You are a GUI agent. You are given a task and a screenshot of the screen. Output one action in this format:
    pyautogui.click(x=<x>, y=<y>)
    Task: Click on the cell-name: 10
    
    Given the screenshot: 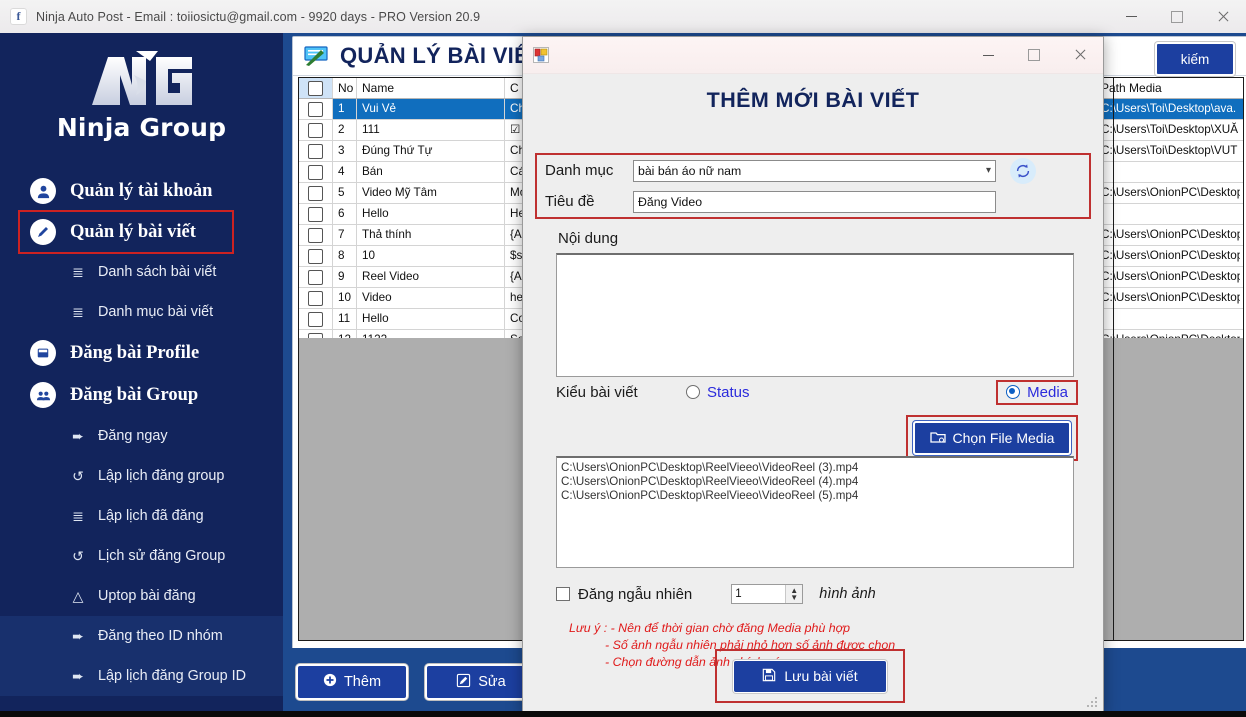 What is the action you would take?
    pyautogui.click(x=431, y=256)
    